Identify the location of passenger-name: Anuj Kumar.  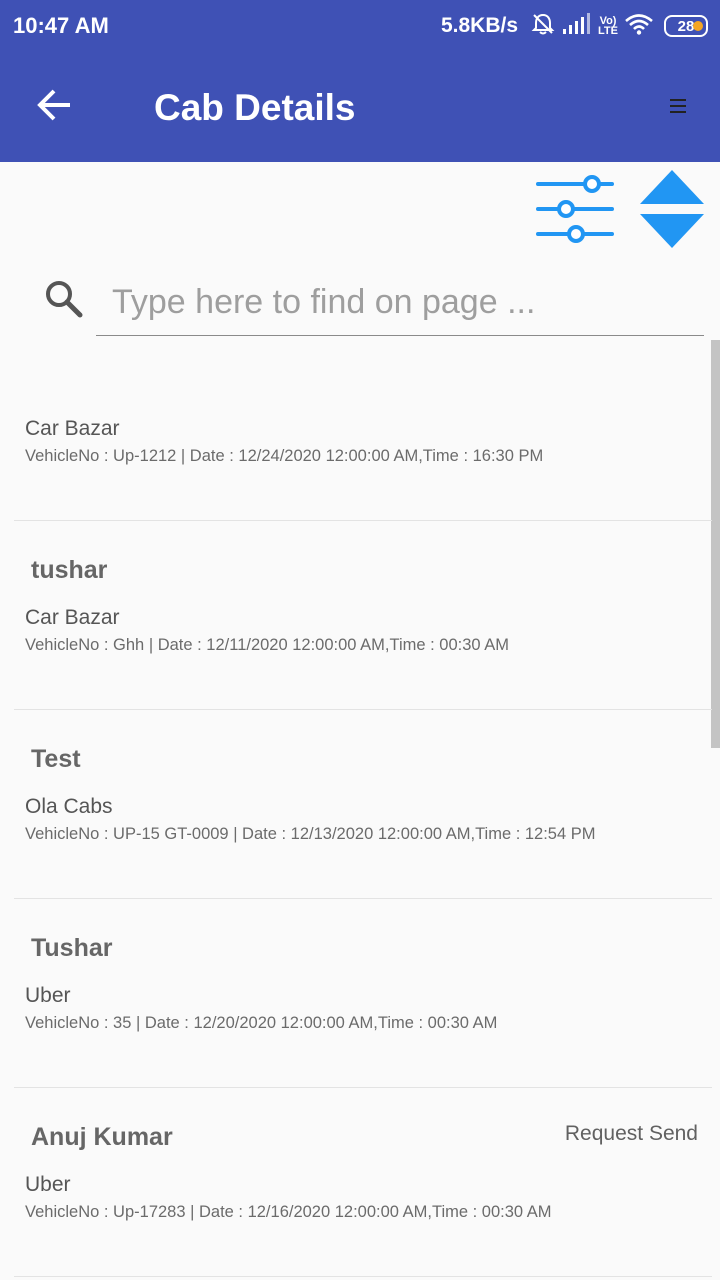
(102, 1137).